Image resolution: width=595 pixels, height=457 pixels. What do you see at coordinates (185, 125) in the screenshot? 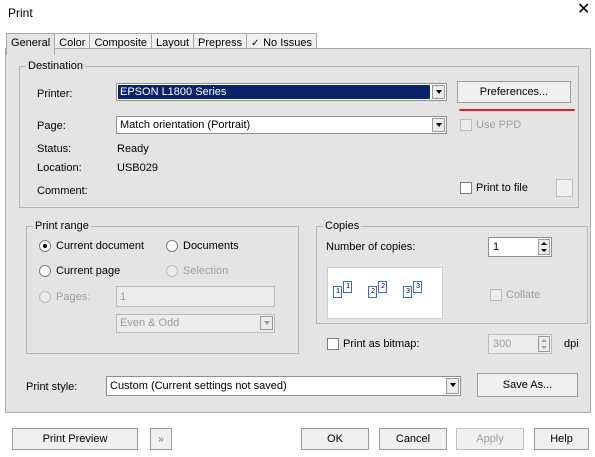
I see `page-orientation-value: Match orientation (Portrait)` at bounding box center [185, 125].